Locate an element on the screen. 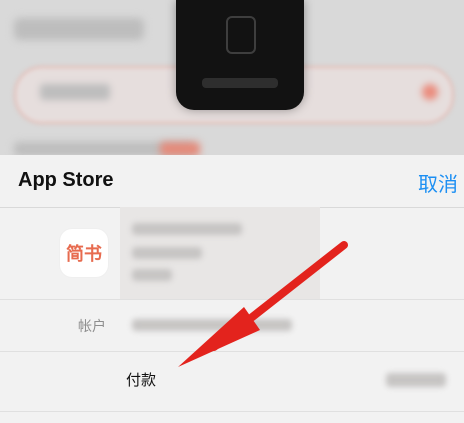 The width and height of the screenshot is (464, 423). face-id-icon is located at coordinates (241, 35).